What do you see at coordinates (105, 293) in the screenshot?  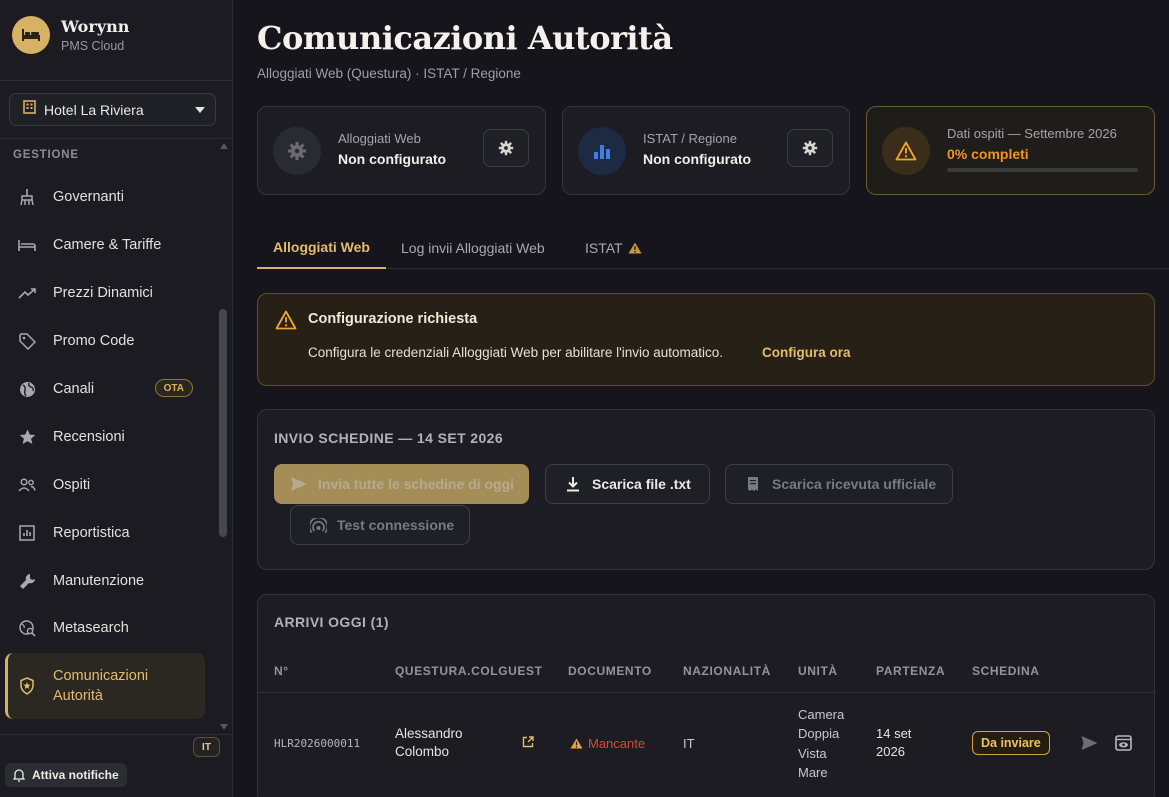 I see `sidebar-item-prezzi-dinamici: Prezzi Dinamici` at bounding box center [105, 293].